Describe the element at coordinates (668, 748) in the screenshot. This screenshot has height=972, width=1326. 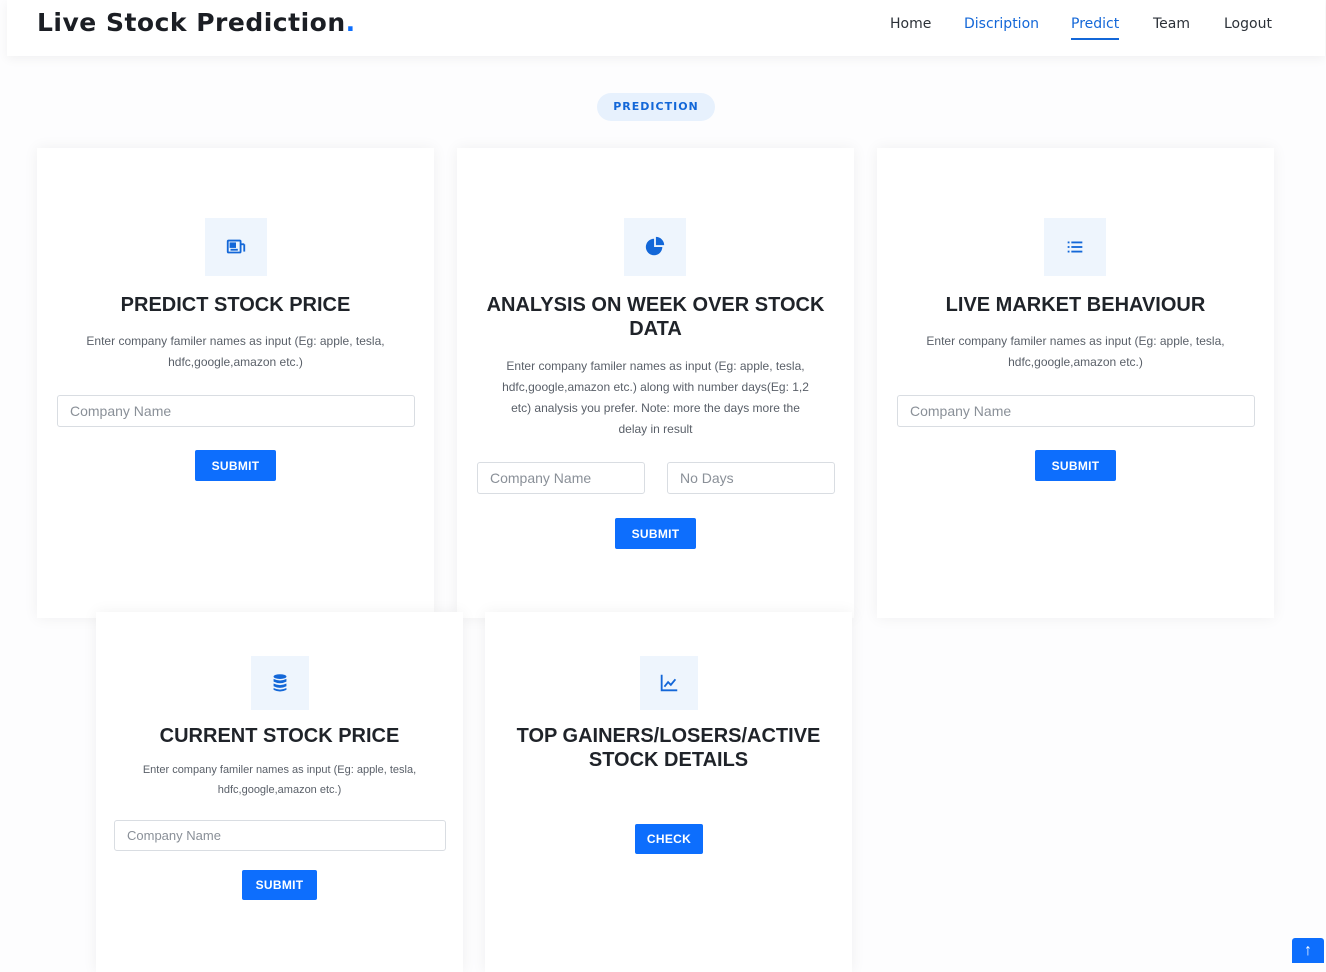
I see `card-title: TOP GAINERS/LOSERS/ACTIVE STOCK DETAILS` at that location.